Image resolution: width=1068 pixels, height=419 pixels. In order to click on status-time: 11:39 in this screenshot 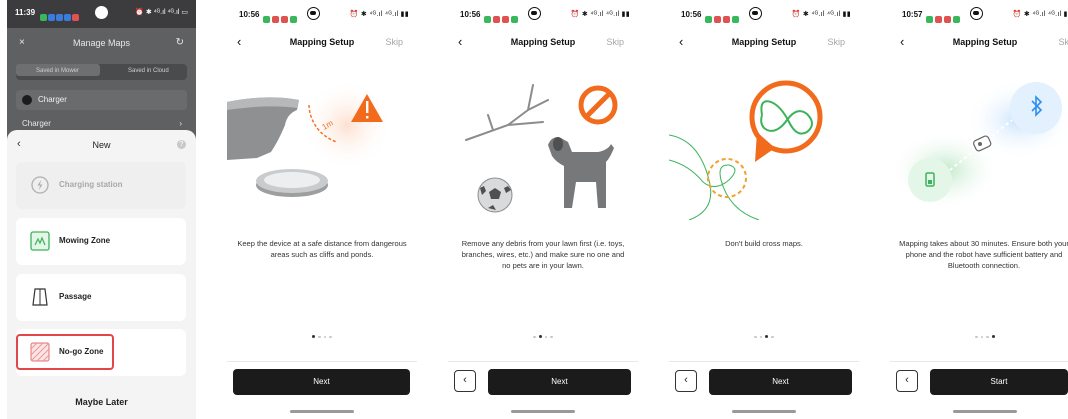, I will do `click(25, 12)`.